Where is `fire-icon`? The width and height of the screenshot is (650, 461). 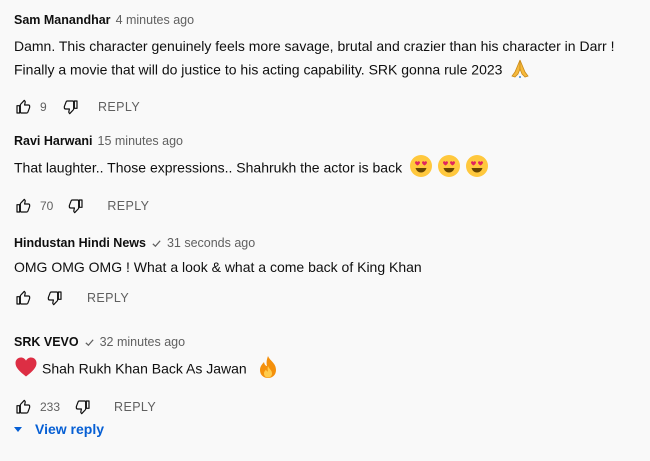
fire-icon is located at coordinates (268, 370).